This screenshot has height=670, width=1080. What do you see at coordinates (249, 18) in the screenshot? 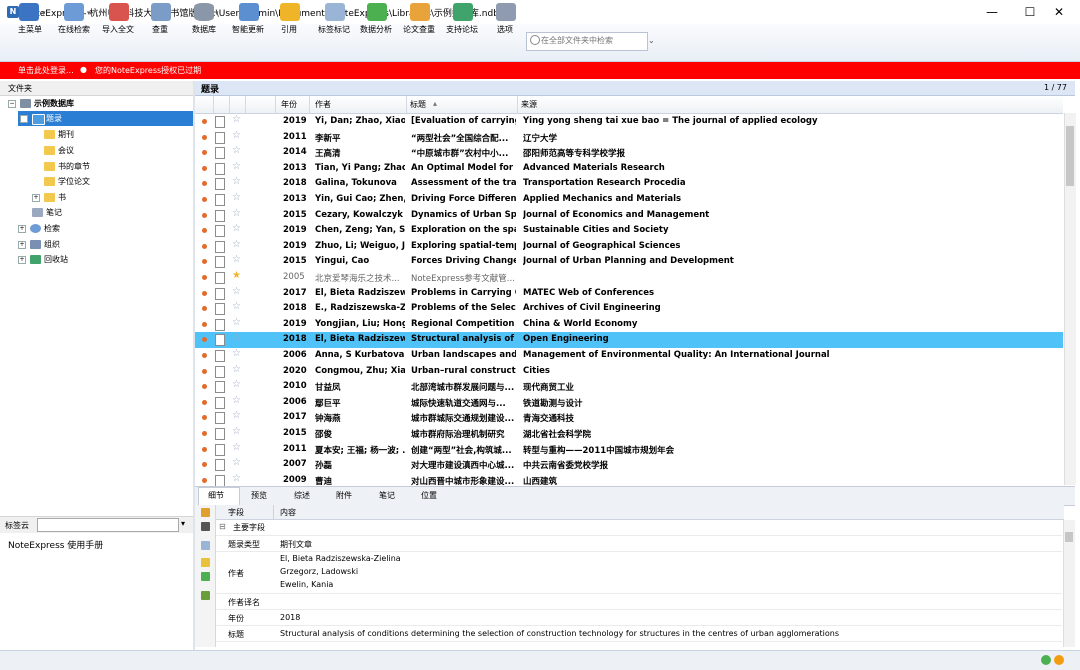
I see `smart-update-button: 智能更新` at bounding box center [249, 18].